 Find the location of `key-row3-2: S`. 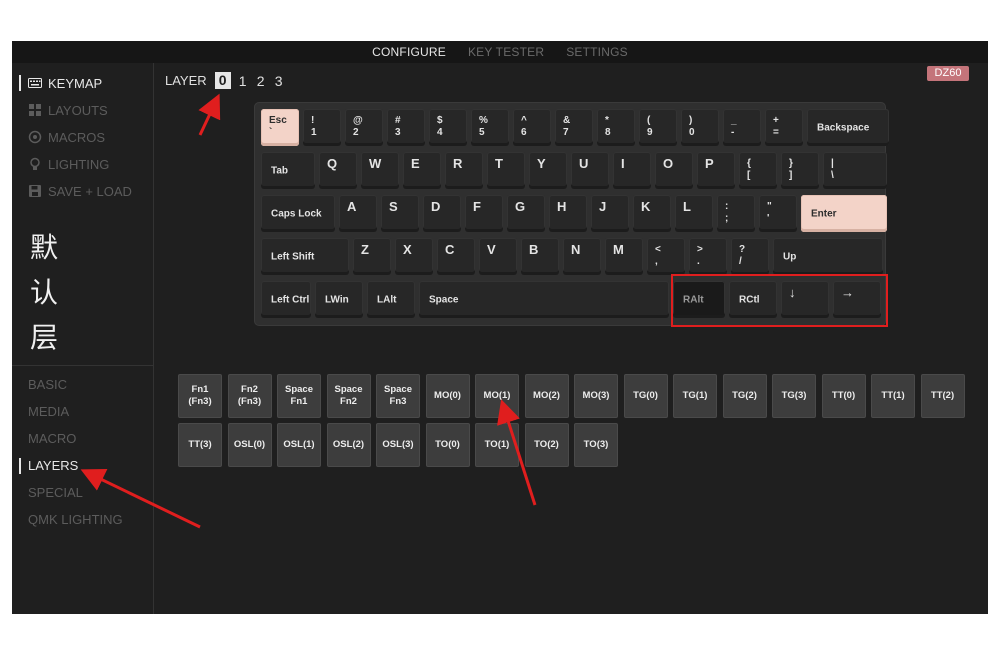

key-row3-2: S is located at coordinates (400, 213).